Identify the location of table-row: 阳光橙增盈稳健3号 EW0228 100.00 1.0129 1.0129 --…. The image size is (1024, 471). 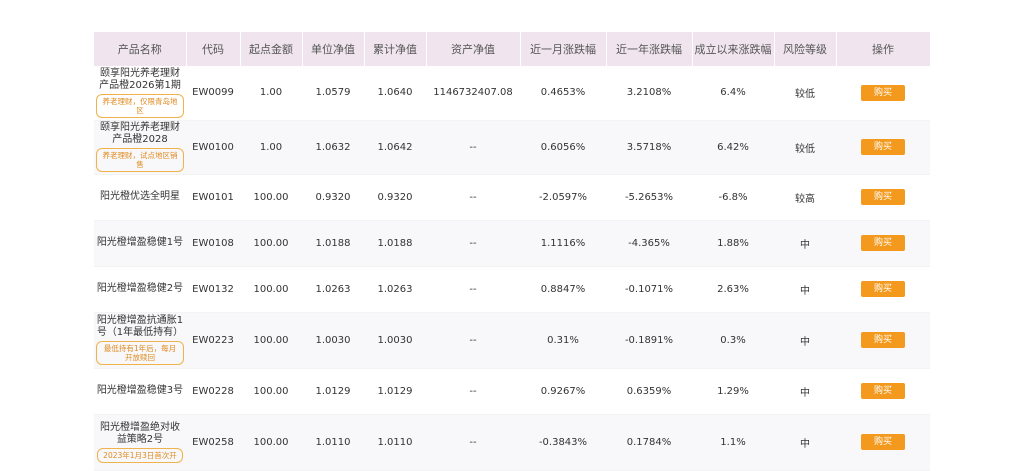
(512, 391).